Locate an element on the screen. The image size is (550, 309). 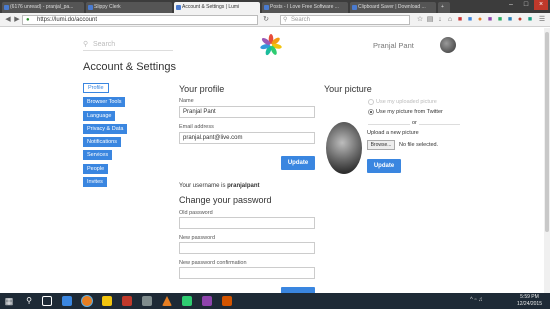
site-search-placeholder: Search is located at coordinates (104, 44).